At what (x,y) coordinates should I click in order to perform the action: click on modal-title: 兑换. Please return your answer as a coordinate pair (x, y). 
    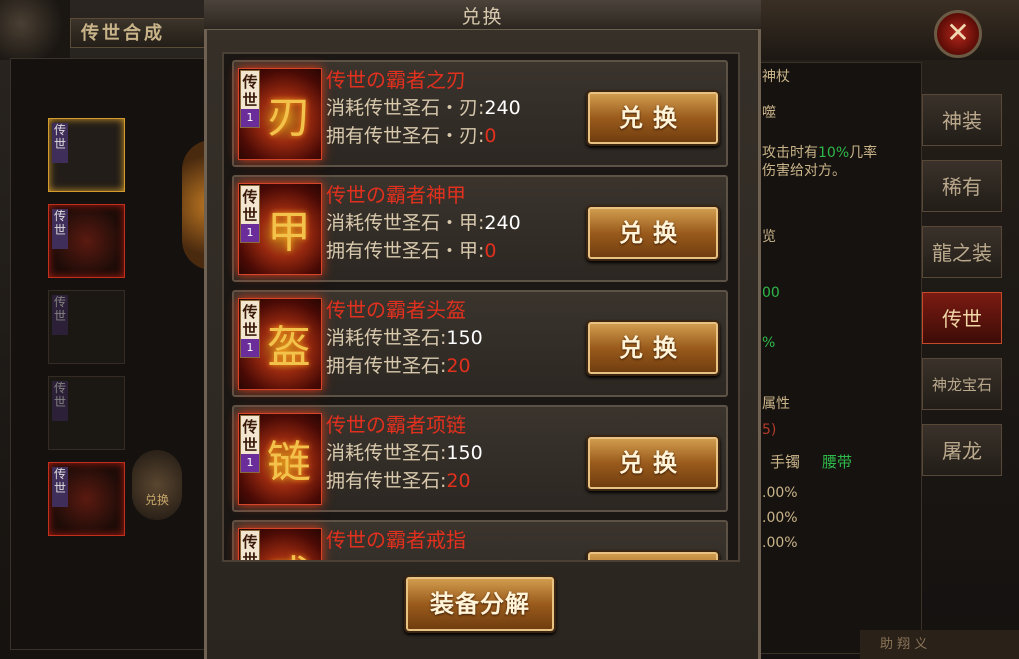
    Looking at the image, I should click on (482, 17).